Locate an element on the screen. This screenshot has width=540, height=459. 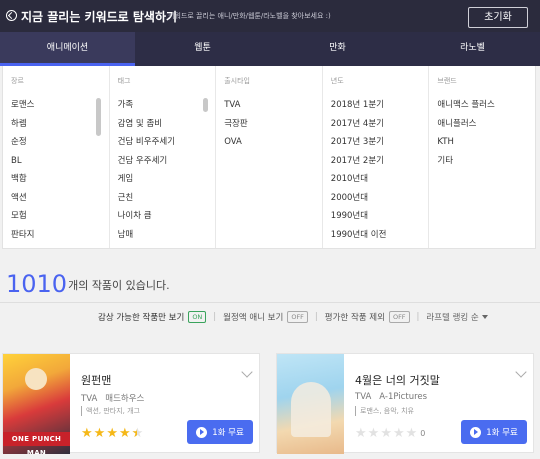
filter-option: 건담 우주세기 is located at coordinates (146, 161).